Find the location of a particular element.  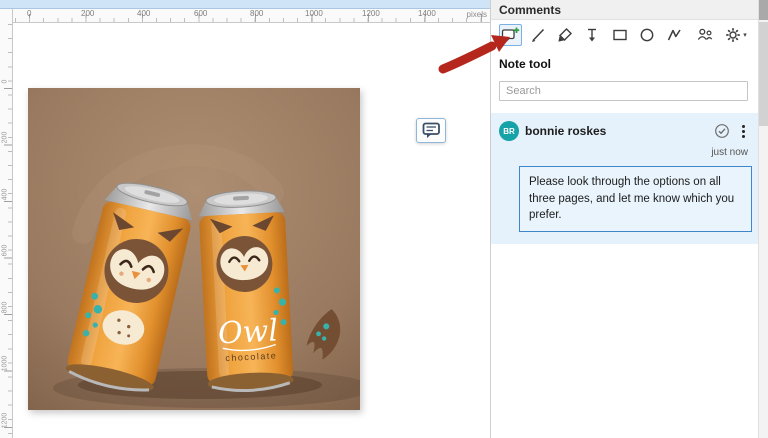

freehand-tool-icon is located at coordinates (537, 35).